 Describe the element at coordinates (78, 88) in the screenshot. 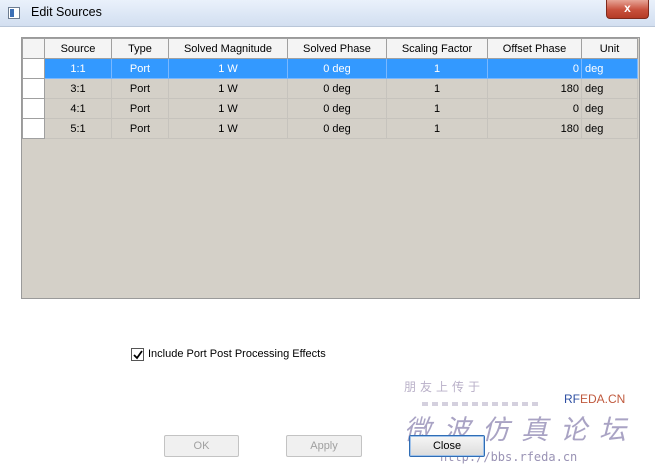

I see `cell-source: 3:1` at that location.